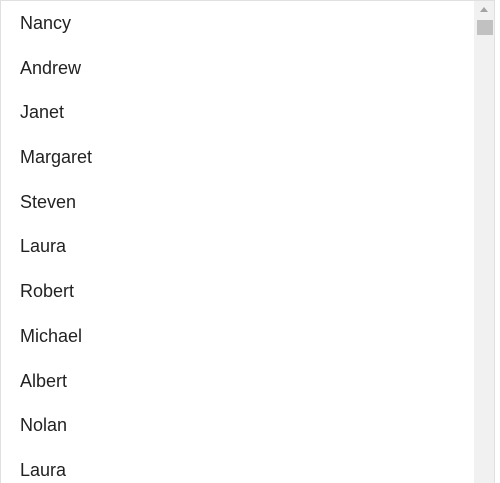  What do you see at coordinates (237, 68) in the screenshot?
I see `list-item: Andrew` at bounding box center [237, 68].